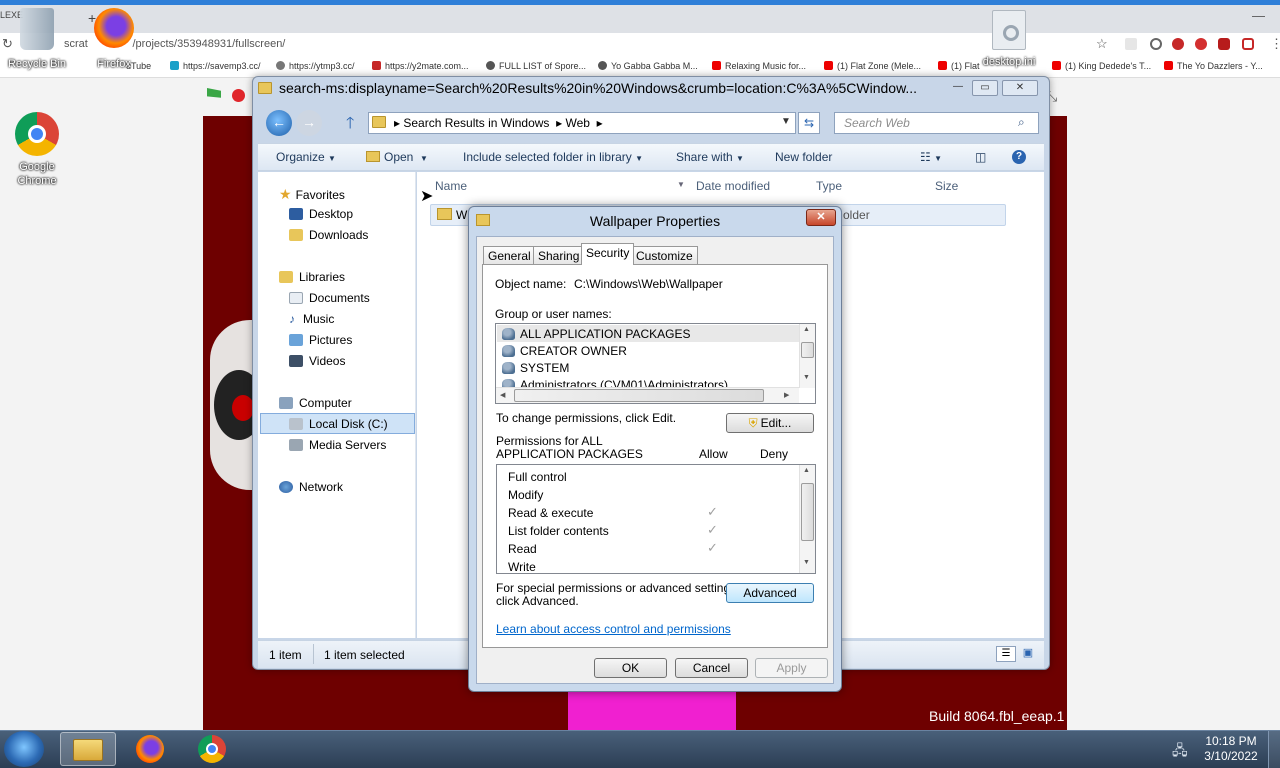 The height and width of the screenshot is (768, 1280). What do you see at coordinates (37, 150) in the screenshot?
I see `desktop-icon-chrome: Google Chrome` at bounding box center [37, 150].